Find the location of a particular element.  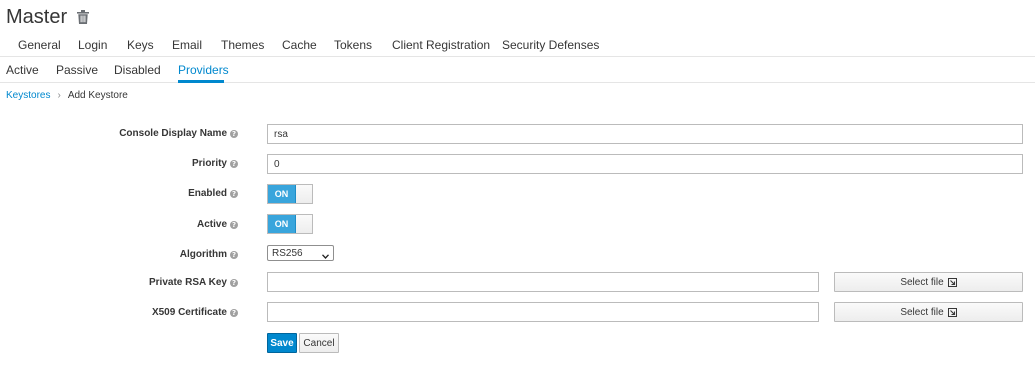

page-title: Master is located at coordinates (37, 16).